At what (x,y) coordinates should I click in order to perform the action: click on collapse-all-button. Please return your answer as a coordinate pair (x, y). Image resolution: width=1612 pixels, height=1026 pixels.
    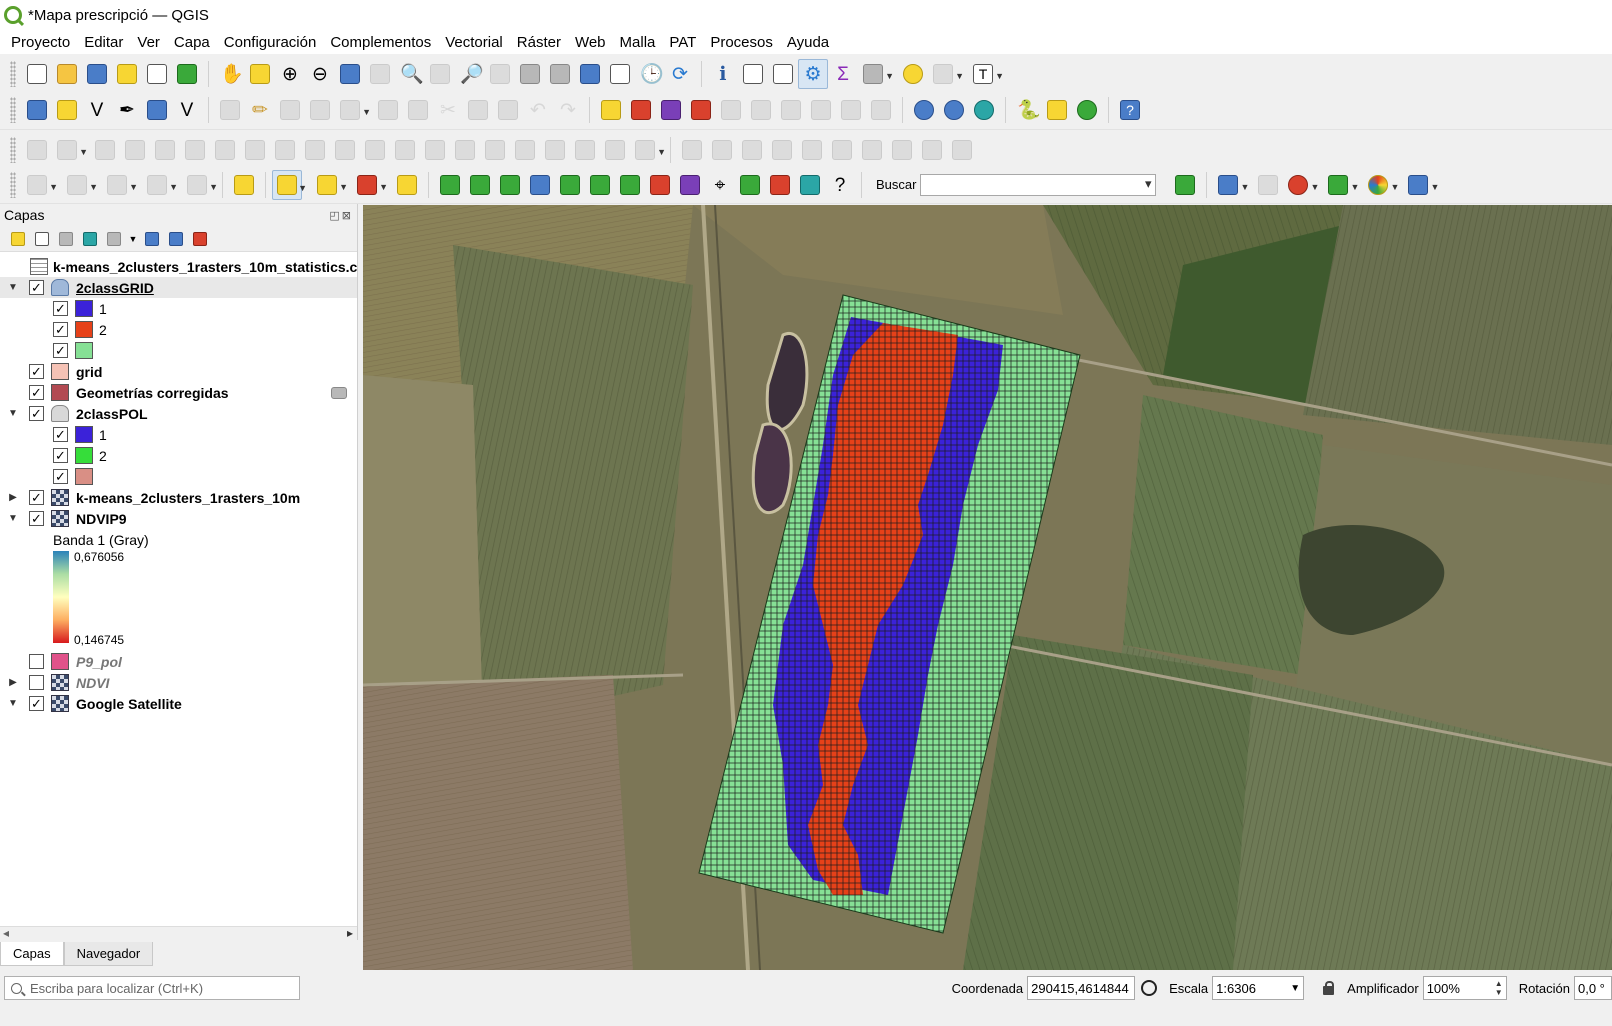
    Looking at the image, I should click on (176, 239).